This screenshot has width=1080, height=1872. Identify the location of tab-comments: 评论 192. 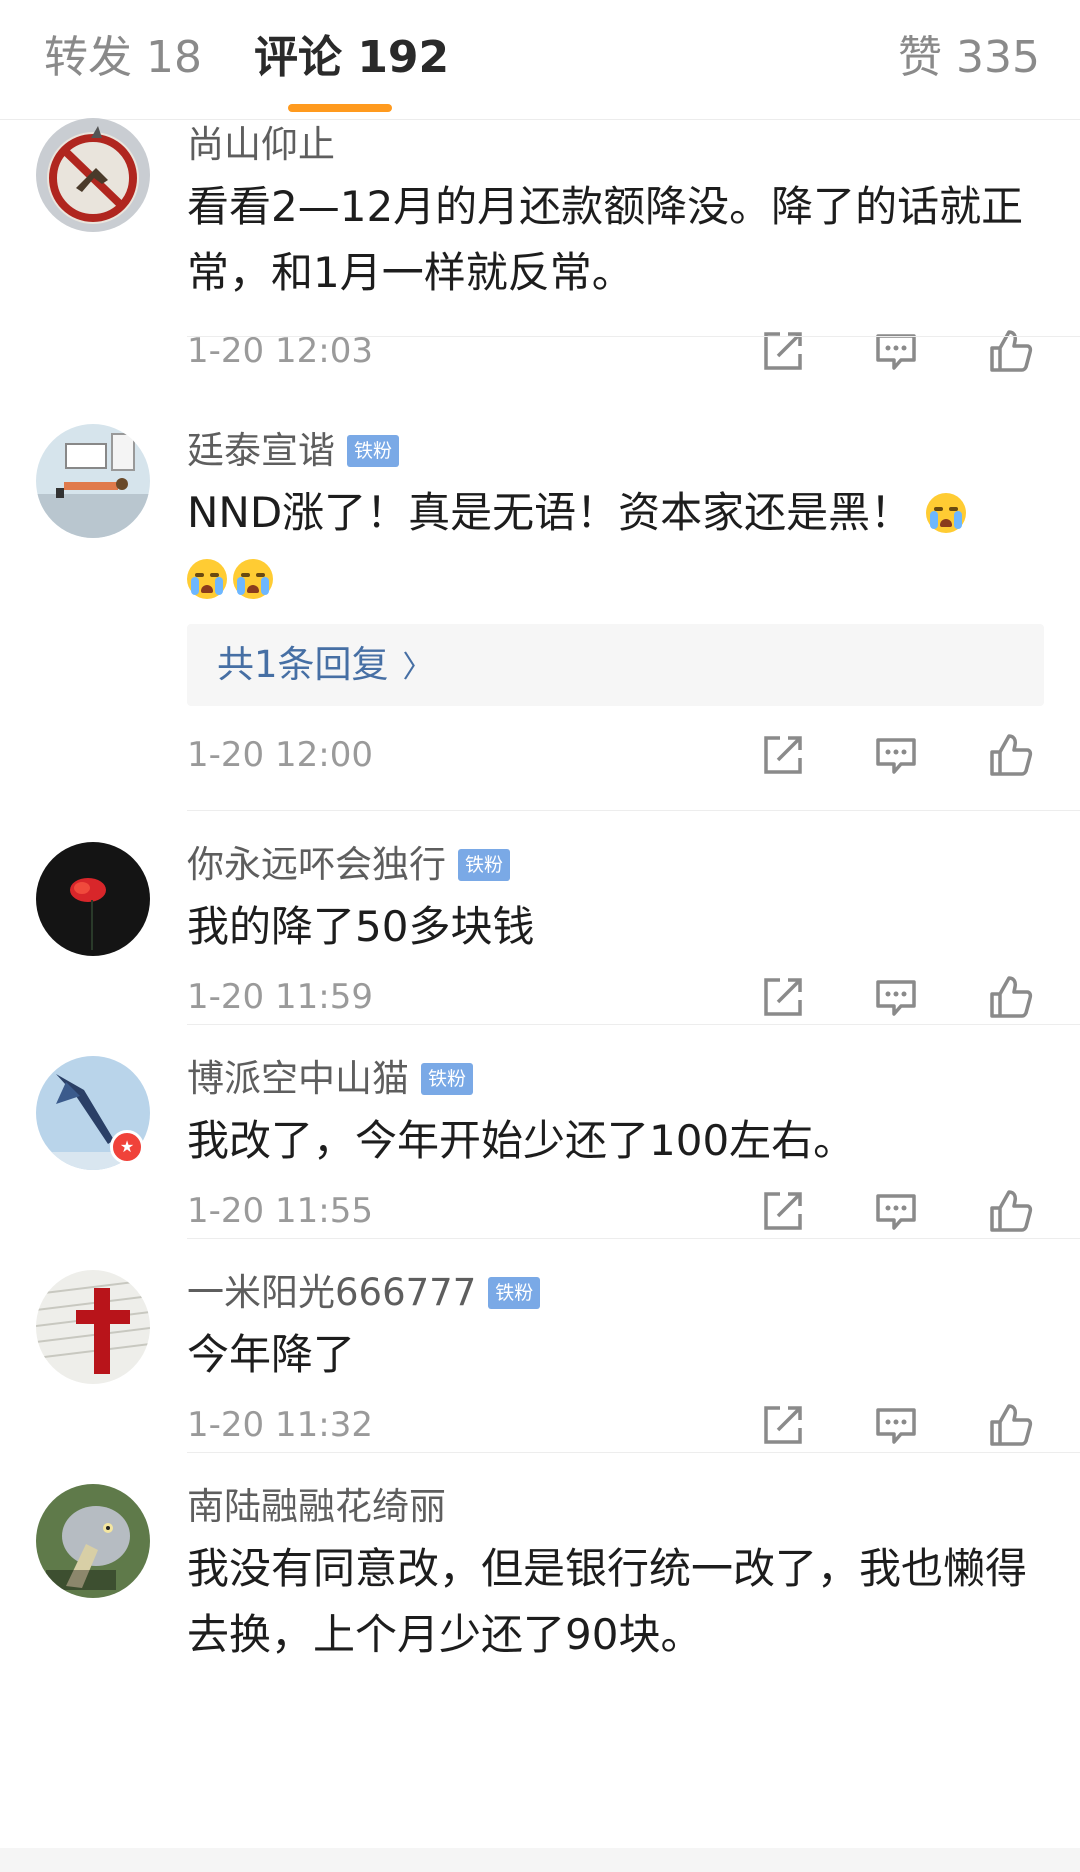
(351, 58).